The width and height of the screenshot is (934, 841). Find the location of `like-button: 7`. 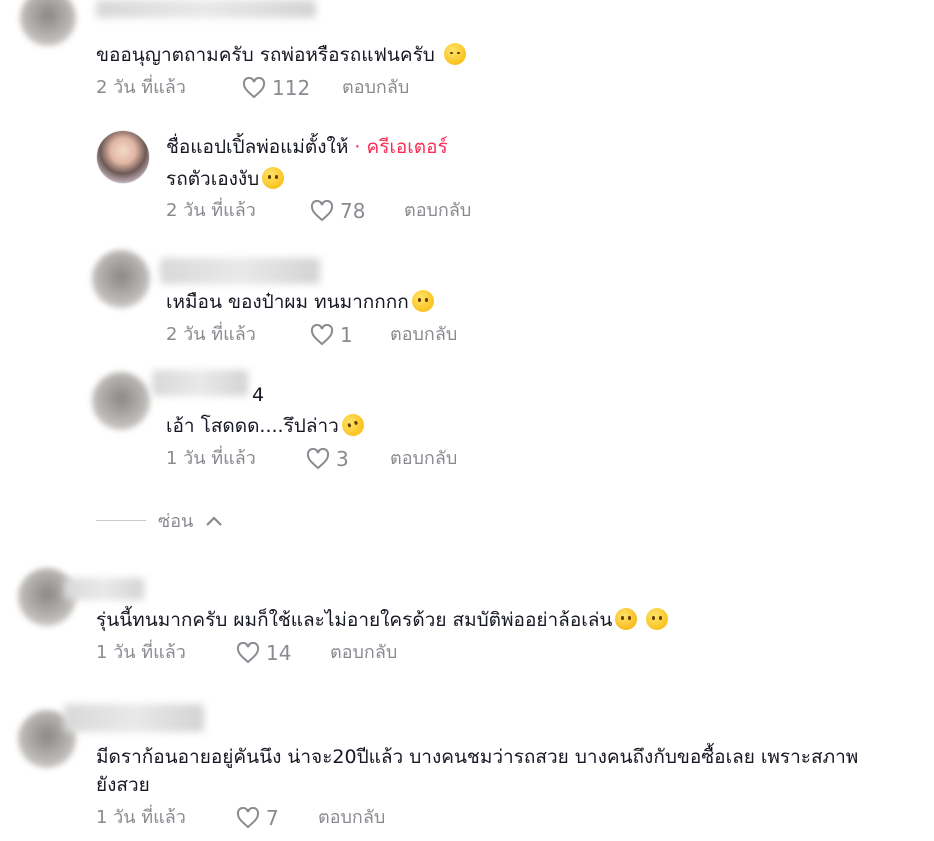

like-button: 7 is located at coordinates (257, 818).